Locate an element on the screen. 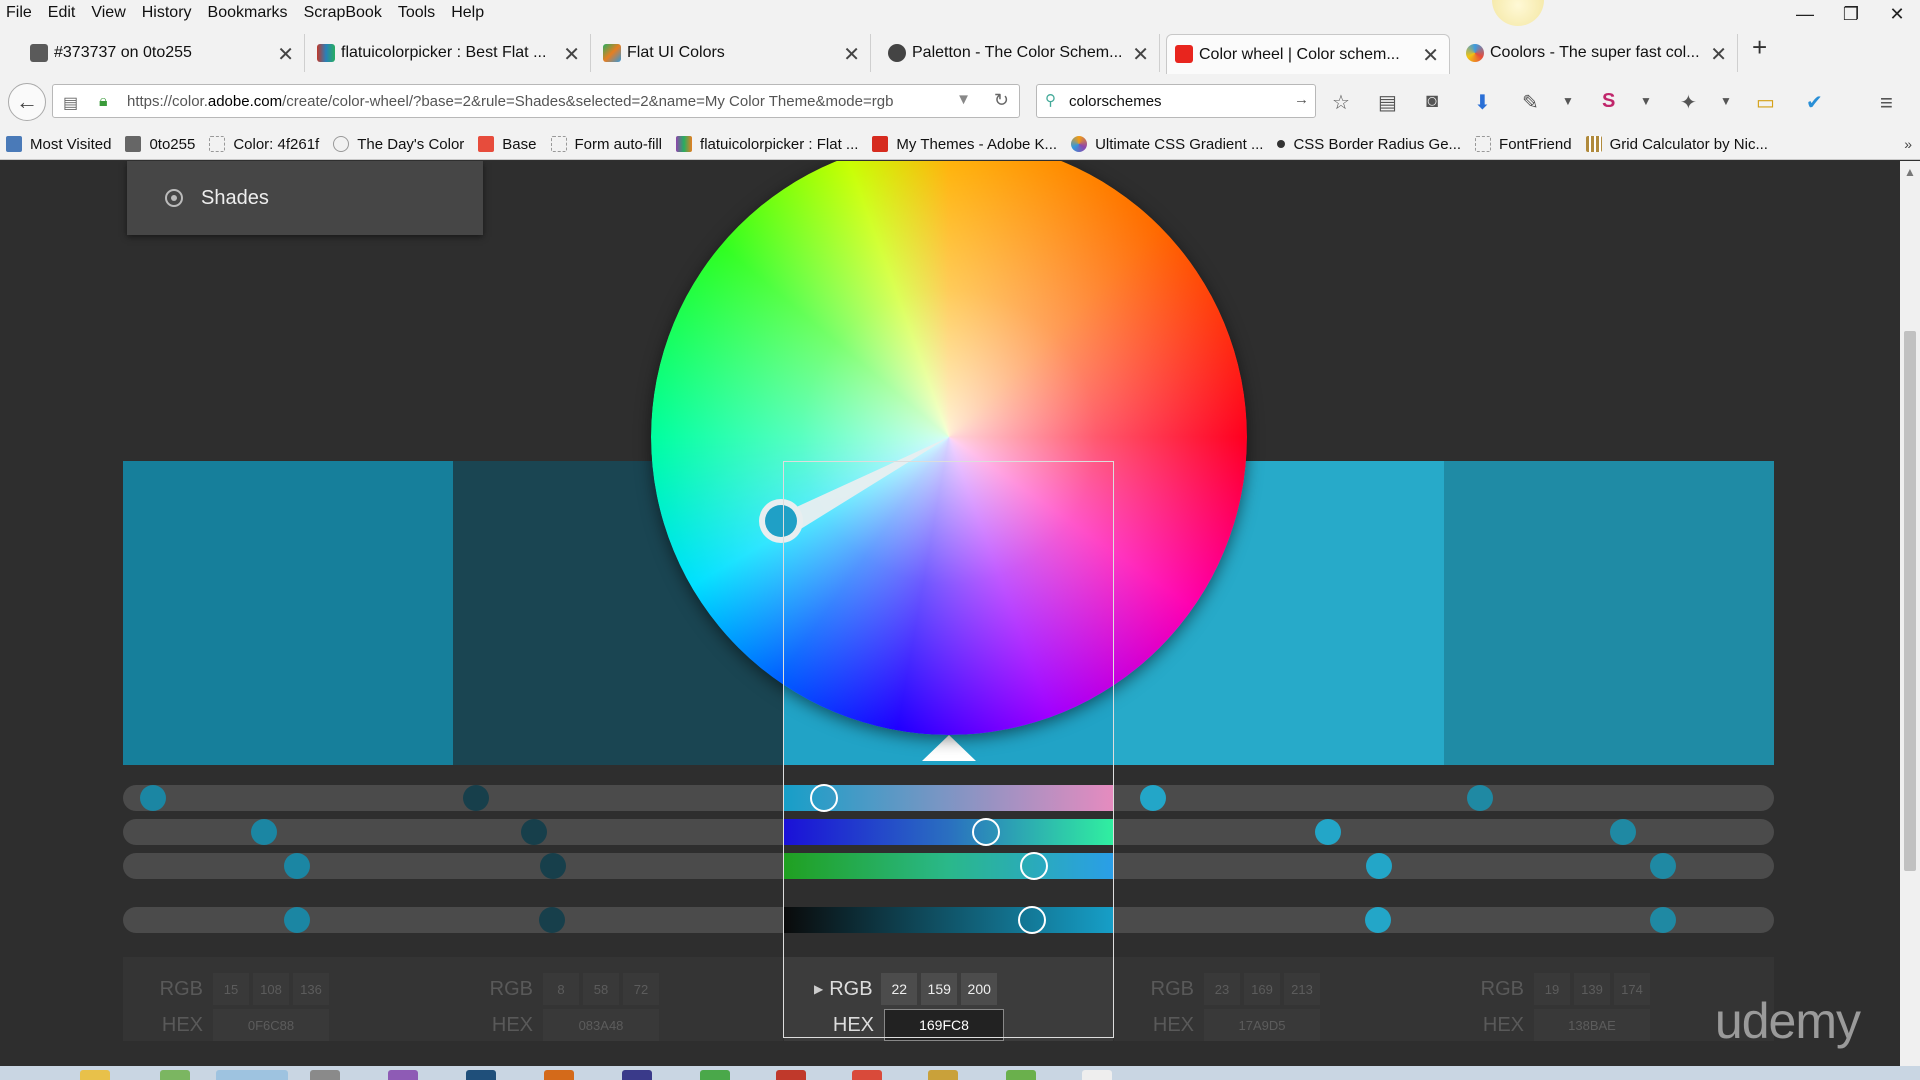 The image size is (1920, 1080). download-icon: ⬇ is located at coordinates (1482, 102).